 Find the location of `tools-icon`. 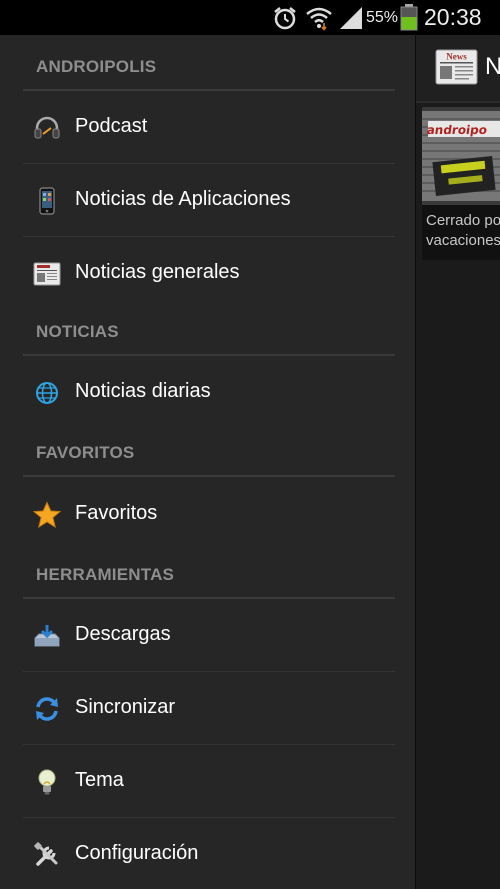

tools-icon is located at coordinates (46, 854).